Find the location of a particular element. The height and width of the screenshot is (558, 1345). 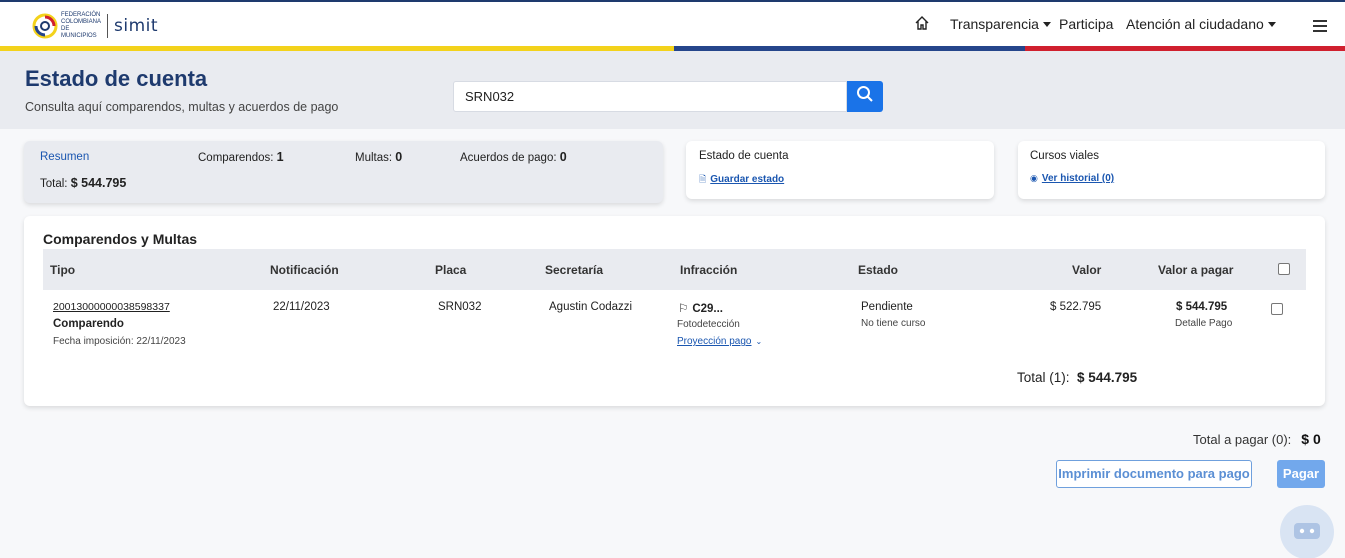

estado-card-title: Estado de cuenta is located at coordinates (744, 156).